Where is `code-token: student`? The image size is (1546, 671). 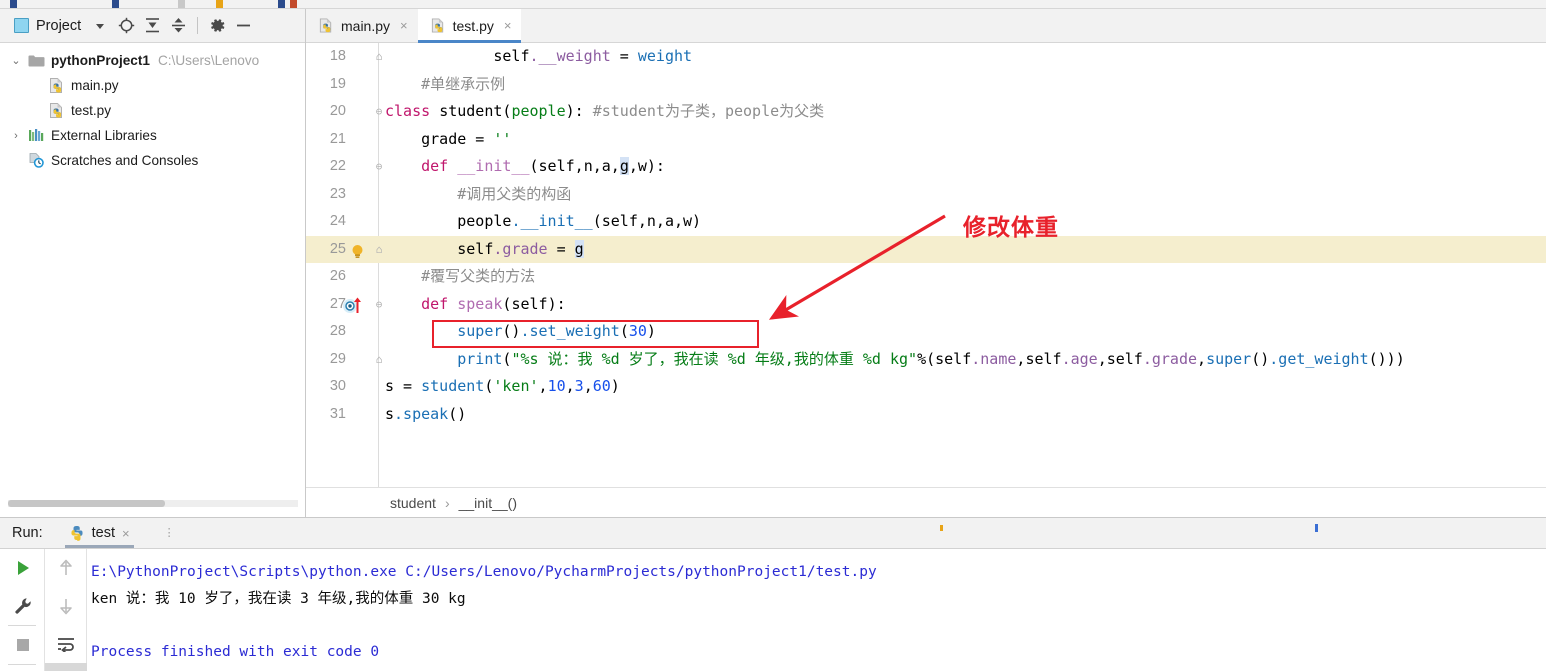 code-token: student is located at coordinates (453, 386).